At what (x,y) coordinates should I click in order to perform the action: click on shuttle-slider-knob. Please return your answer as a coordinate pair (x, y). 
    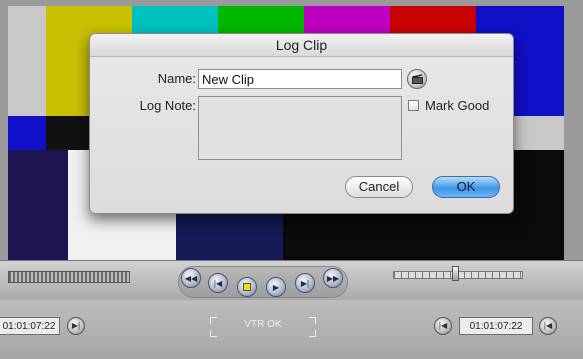
    Looking at the image, I should click on (455, 273).